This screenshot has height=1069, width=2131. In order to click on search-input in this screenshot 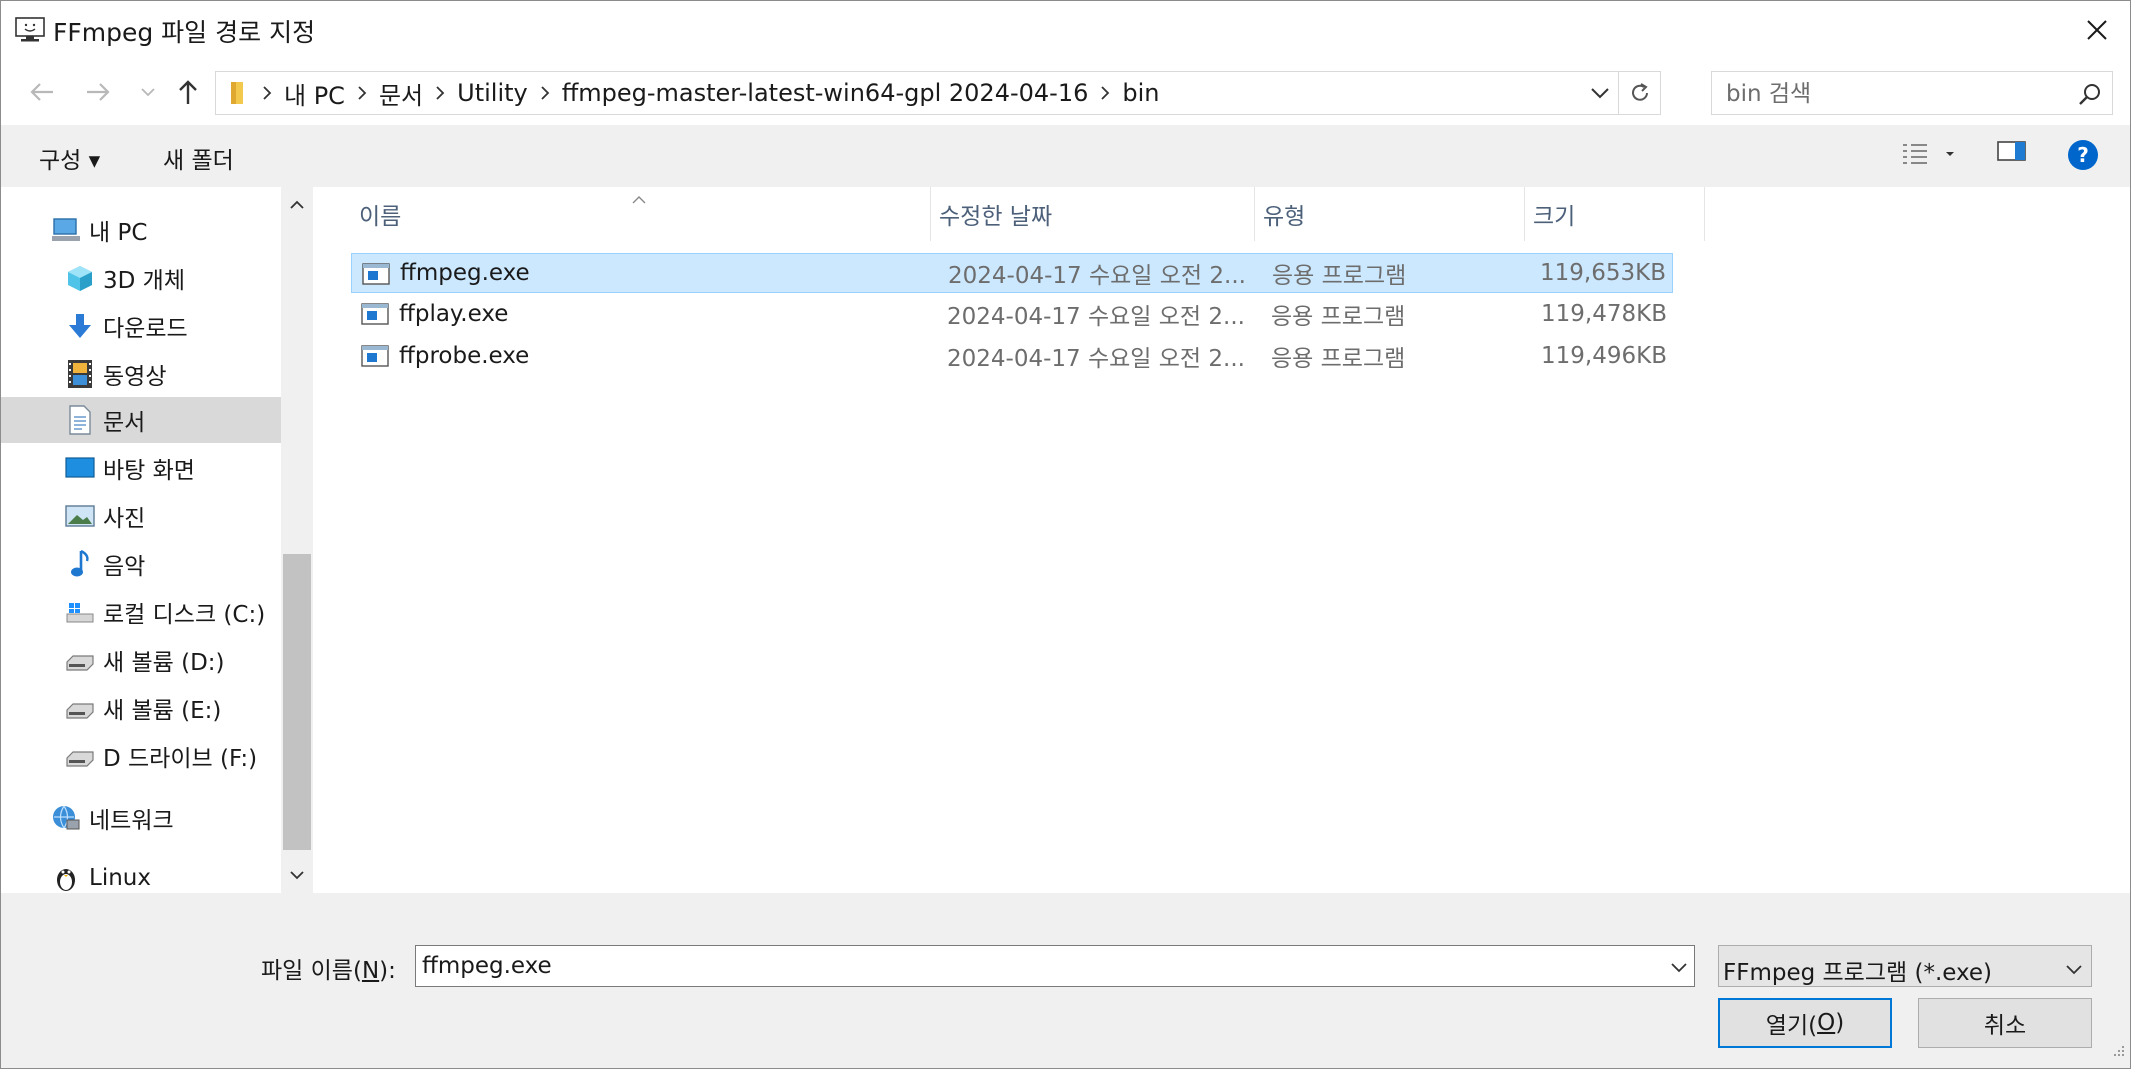, I will do `click(1896, 94)`.